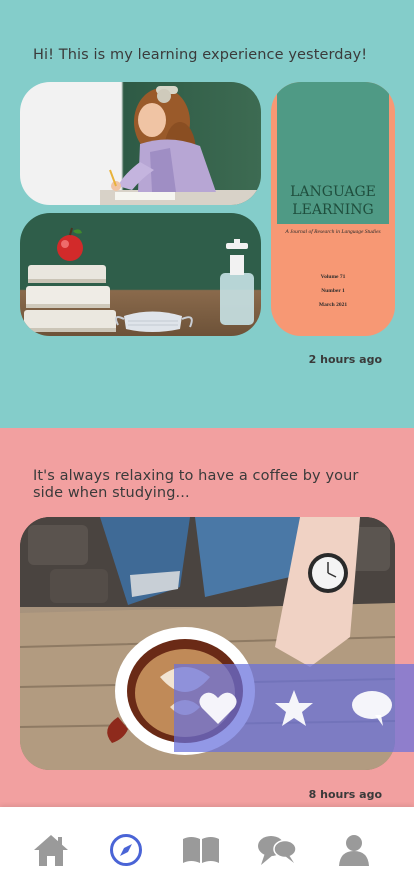  What do you see at coordinates (345, 359) in the screenshot?
I see `post-time: 2 hours ago` at bounding box center [345, 359].